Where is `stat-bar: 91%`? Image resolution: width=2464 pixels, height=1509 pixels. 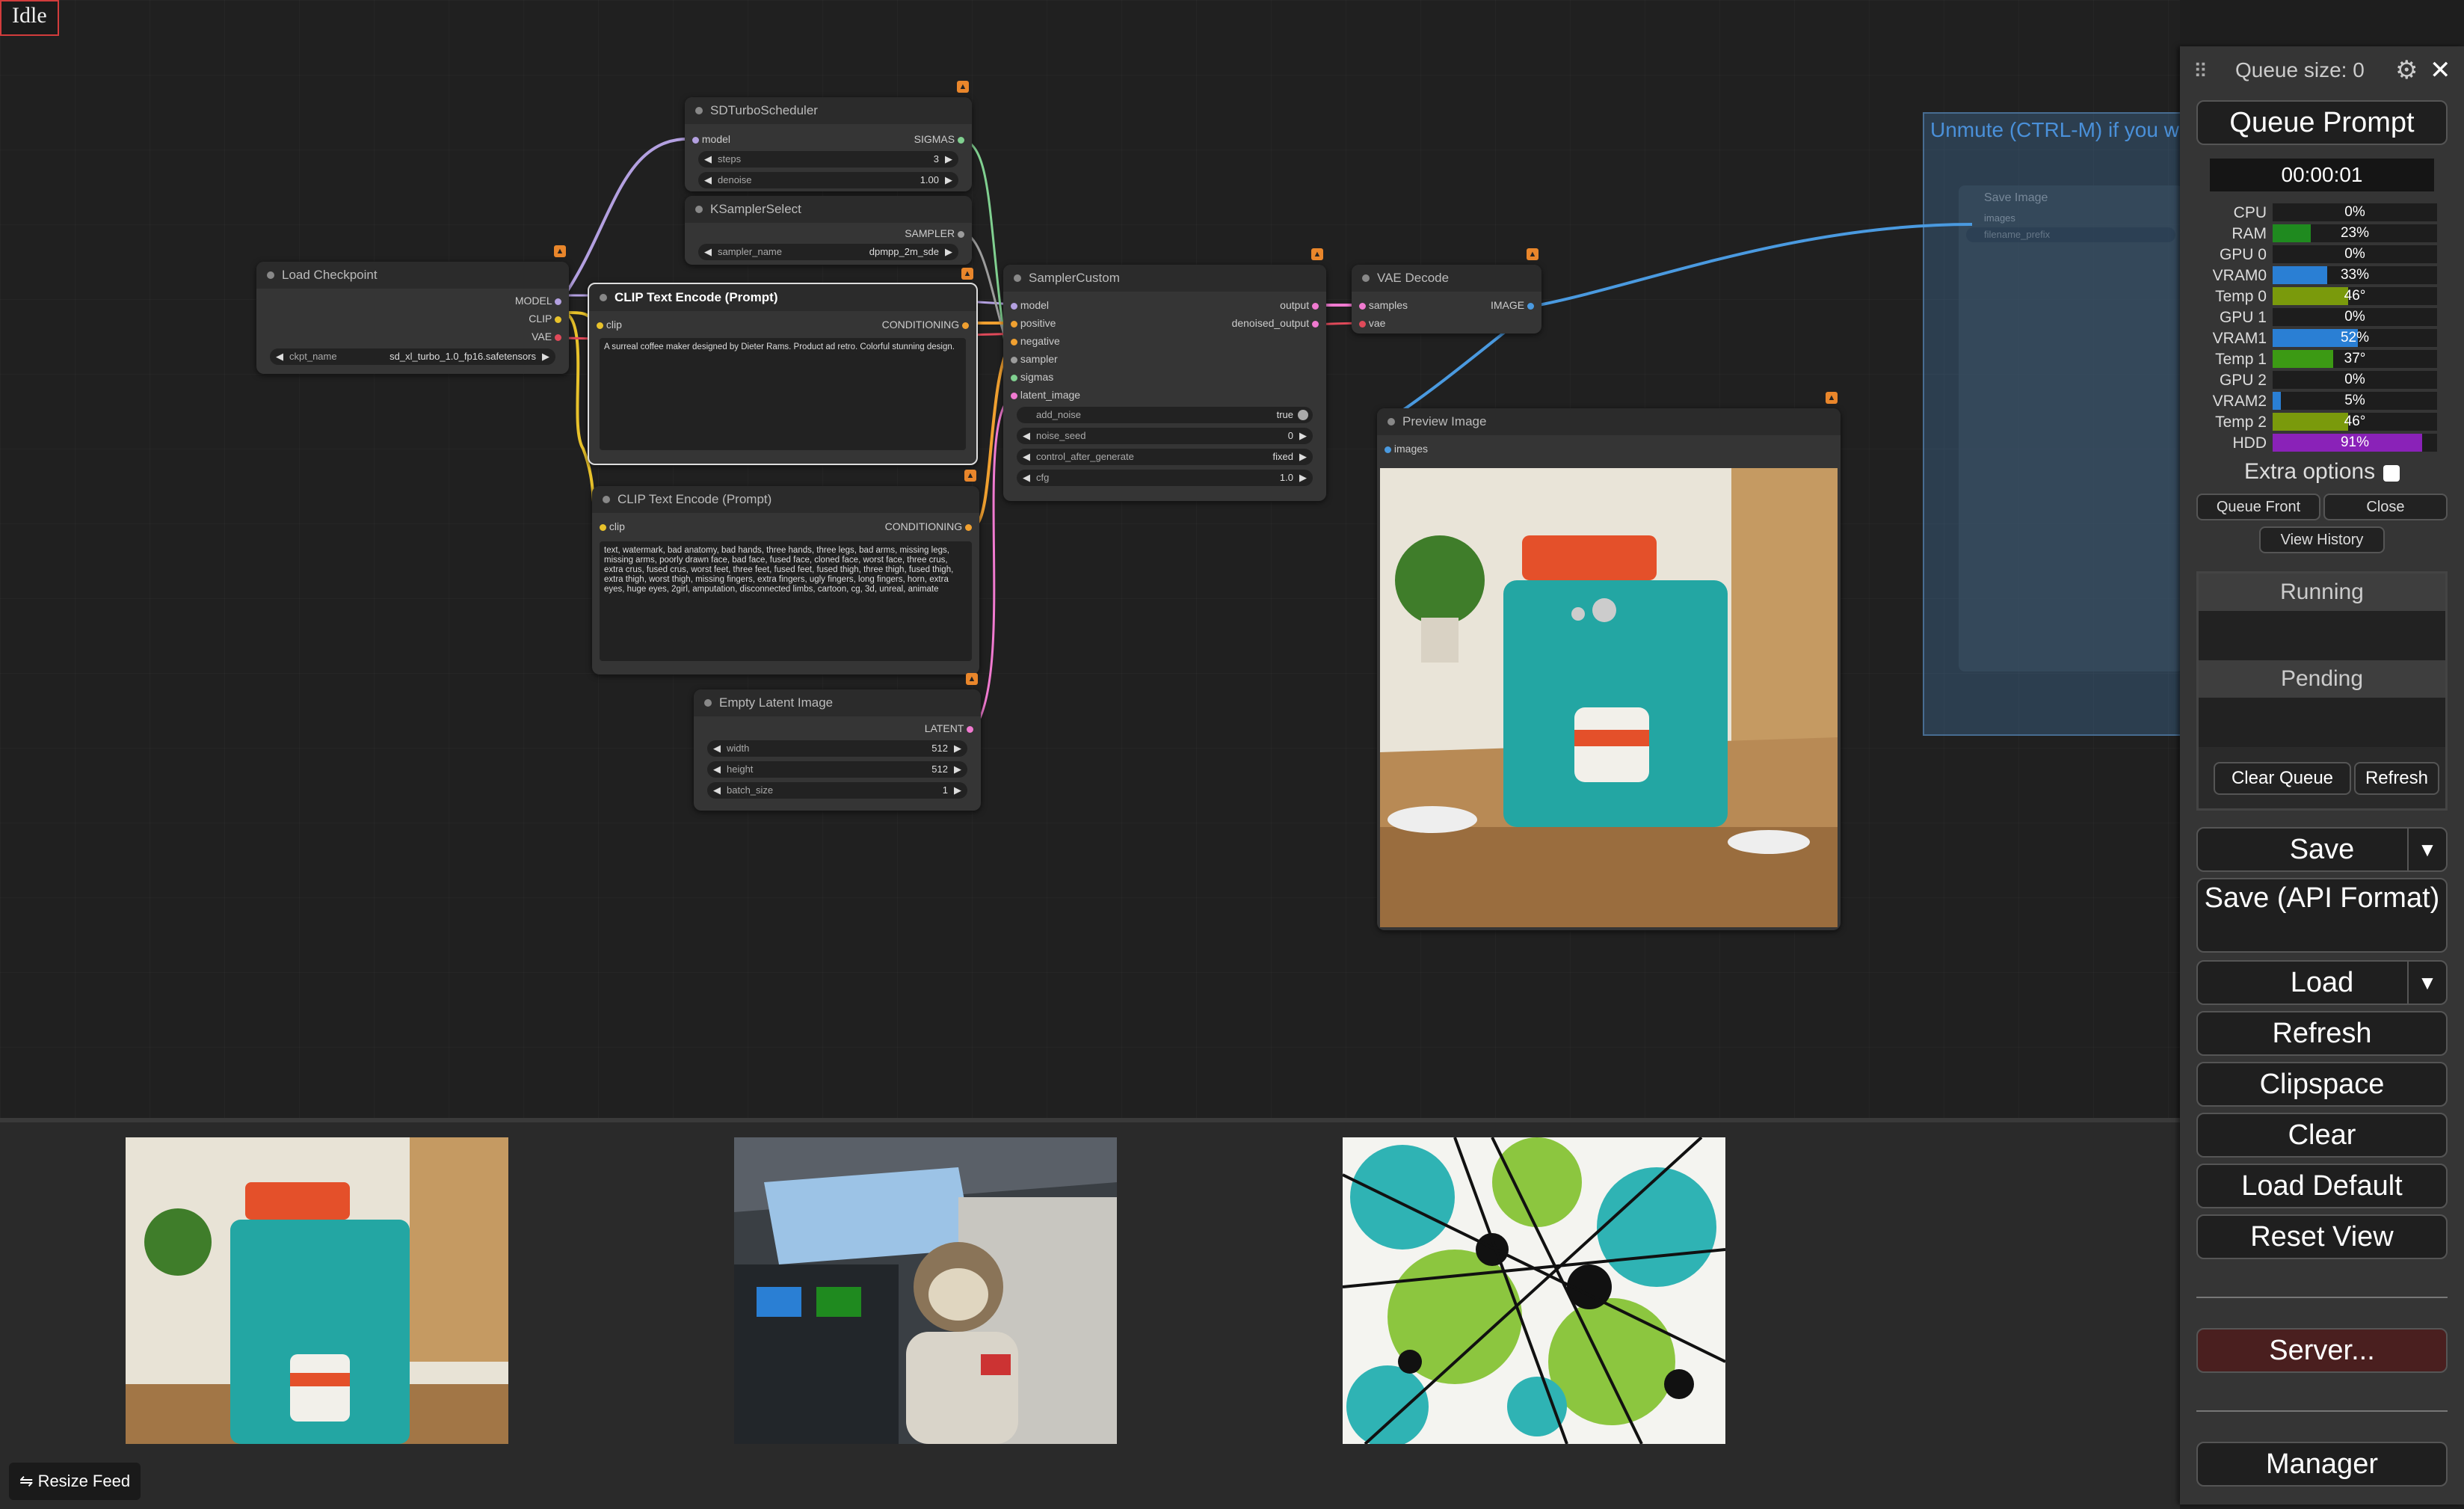
stat-bar: 91% is located at coordinates (2355, 443).